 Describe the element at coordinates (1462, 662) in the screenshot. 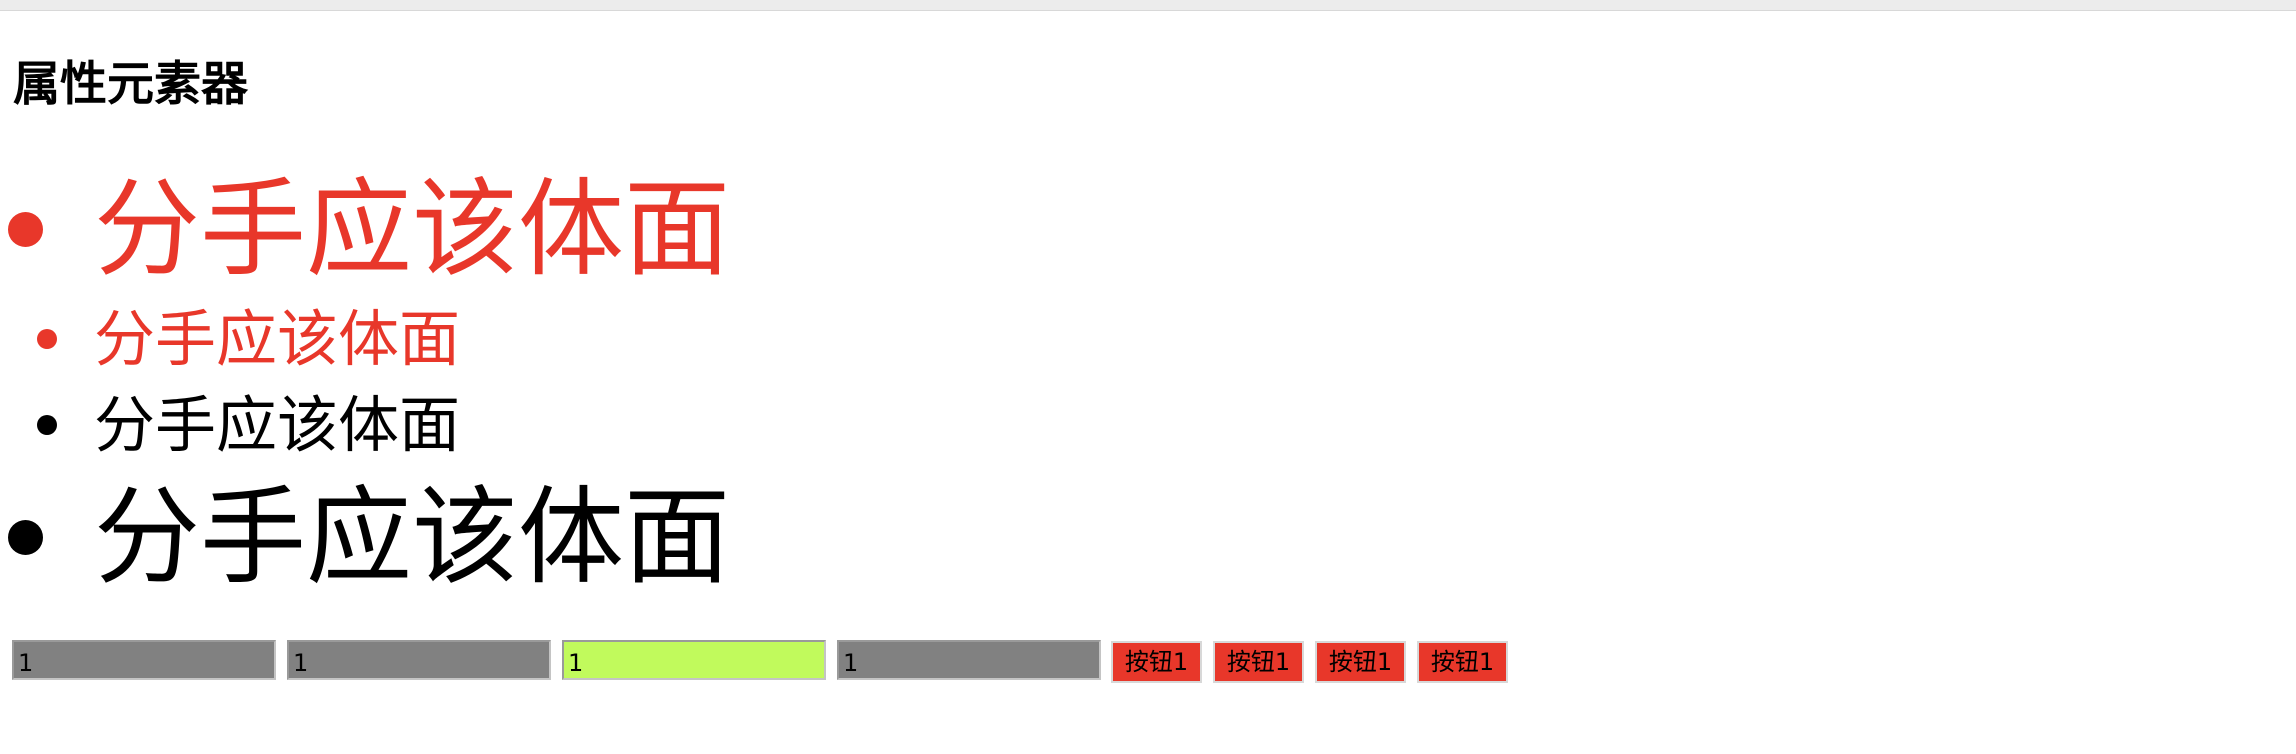

I see `button-4: 按钮1` at that location.